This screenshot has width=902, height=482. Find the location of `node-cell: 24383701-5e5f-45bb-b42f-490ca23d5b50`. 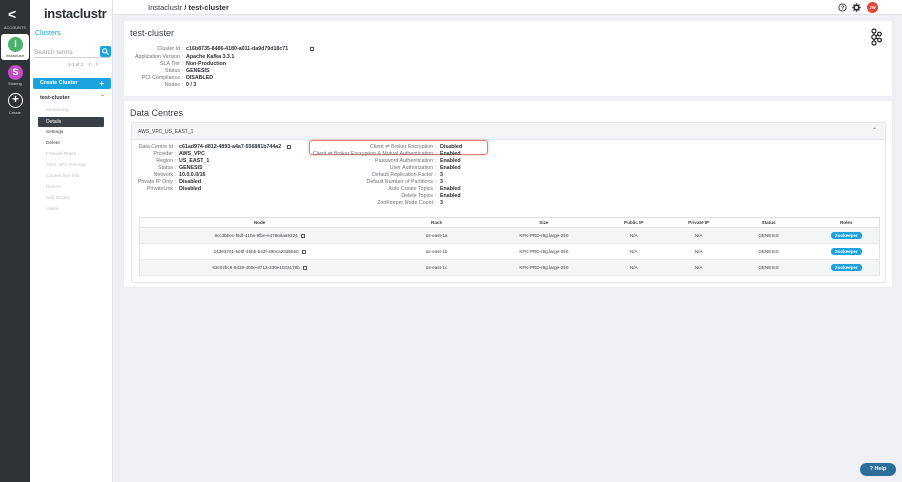

node-cell: 24383701-5e5f-45bb-b42f-490ca23d5b50 is located at coordinates (259, 251).